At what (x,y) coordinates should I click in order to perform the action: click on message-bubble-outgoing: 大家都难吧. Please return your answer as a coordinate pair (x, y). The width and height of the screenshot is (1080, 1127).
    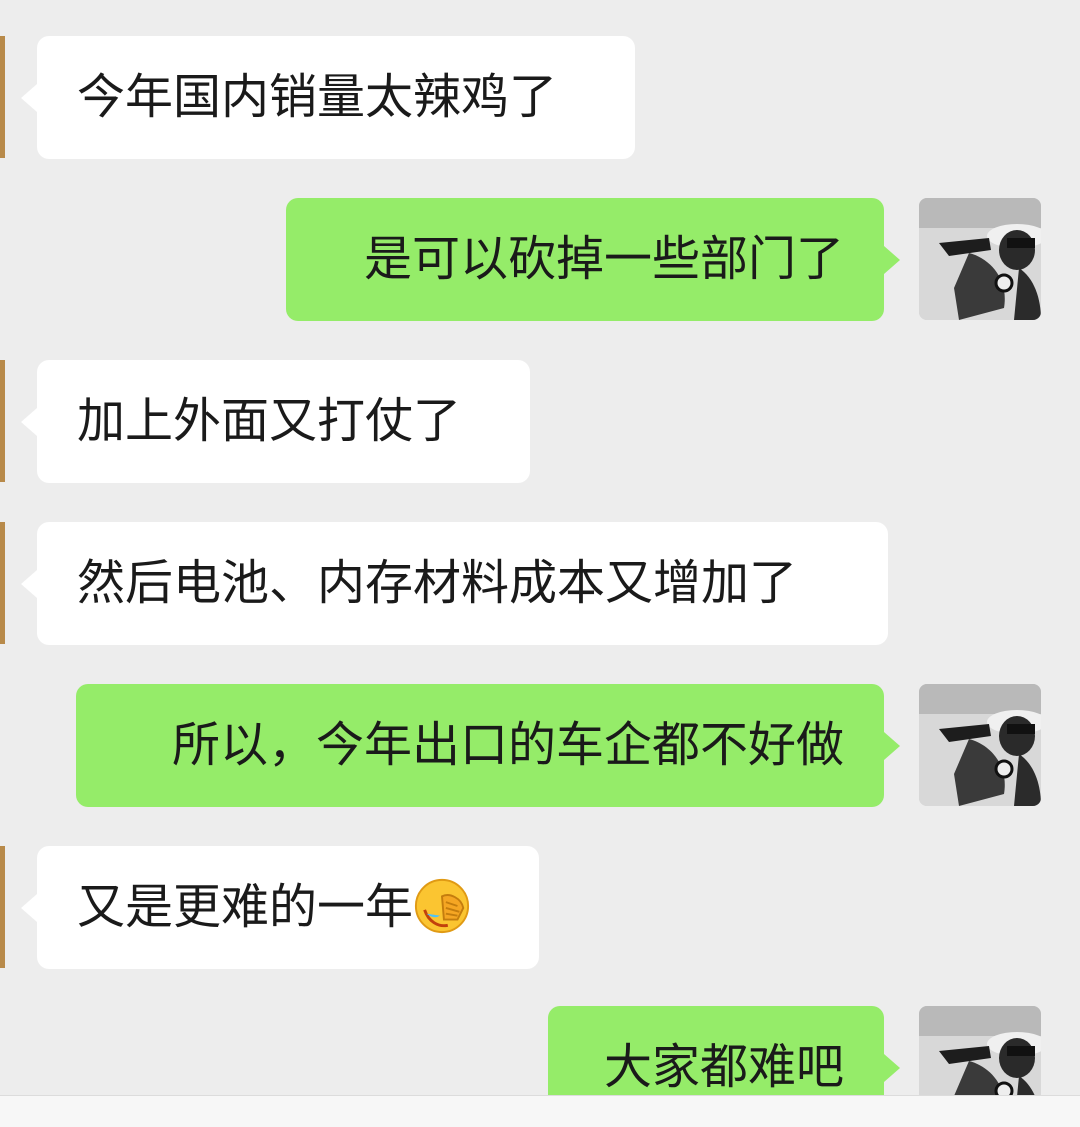
    Looking at the image, I should click on (716, 1050).